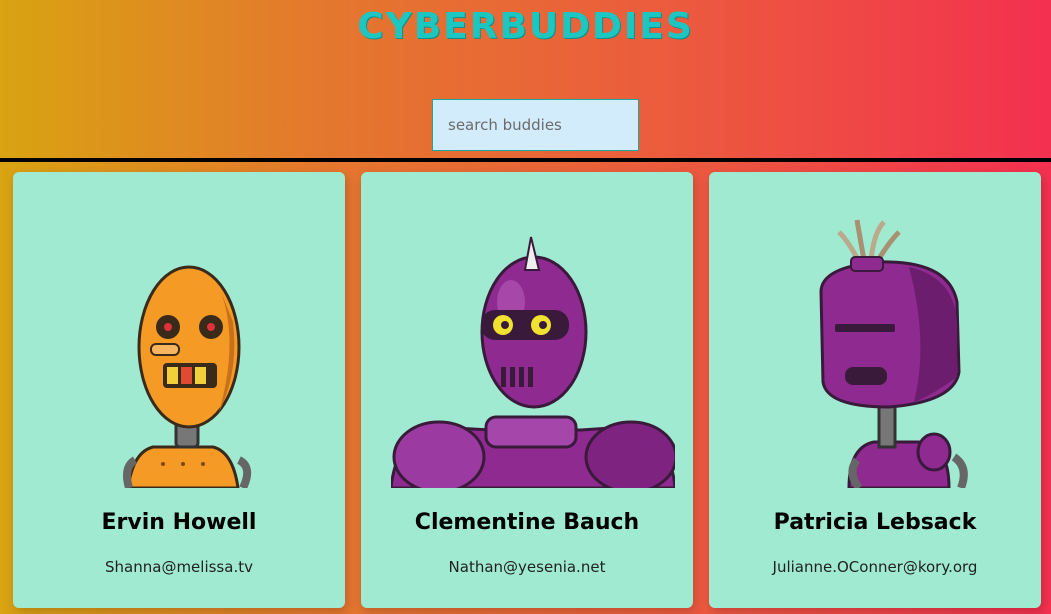  I want to click on robot-email: Nathan@yesenia.net, so click(527, 567).